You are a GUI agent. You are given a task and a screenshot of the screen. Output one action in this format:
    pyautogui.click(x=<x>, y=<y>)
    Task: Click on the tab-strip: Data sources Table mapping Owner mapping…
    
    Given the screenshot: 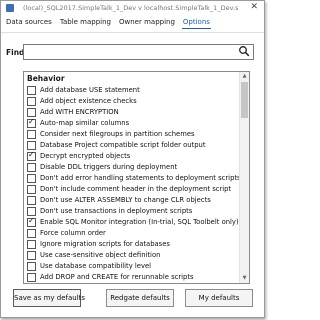 What is the action you would take?
    pyautogui.click(x=108, y=23)
    